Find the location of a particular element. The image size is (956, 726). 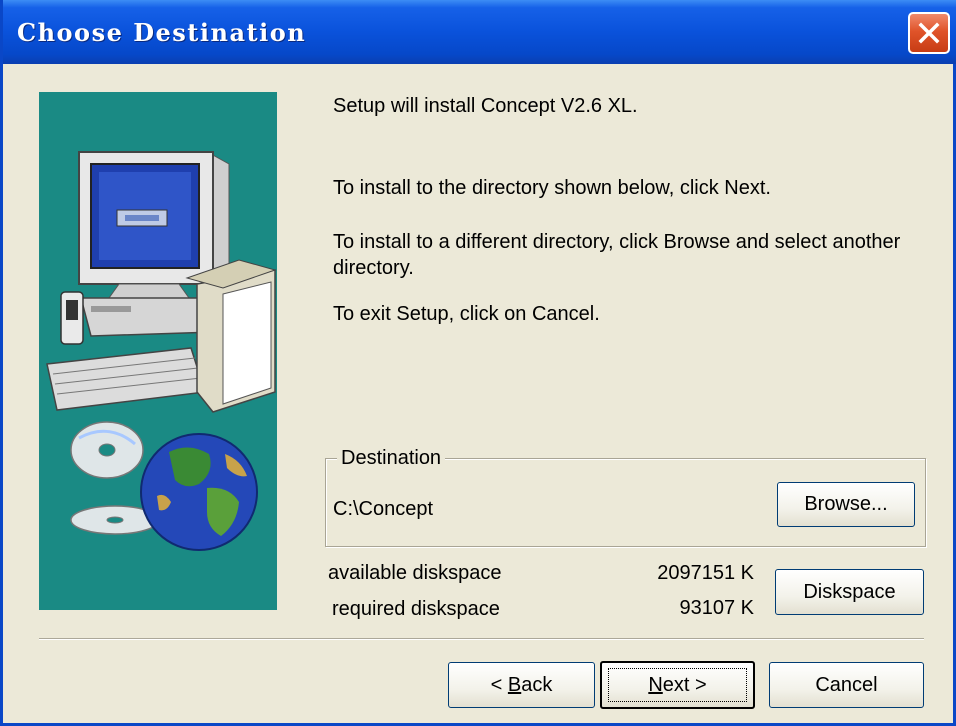

title-bar: Choose Destination is located at coordinates (479, 32).